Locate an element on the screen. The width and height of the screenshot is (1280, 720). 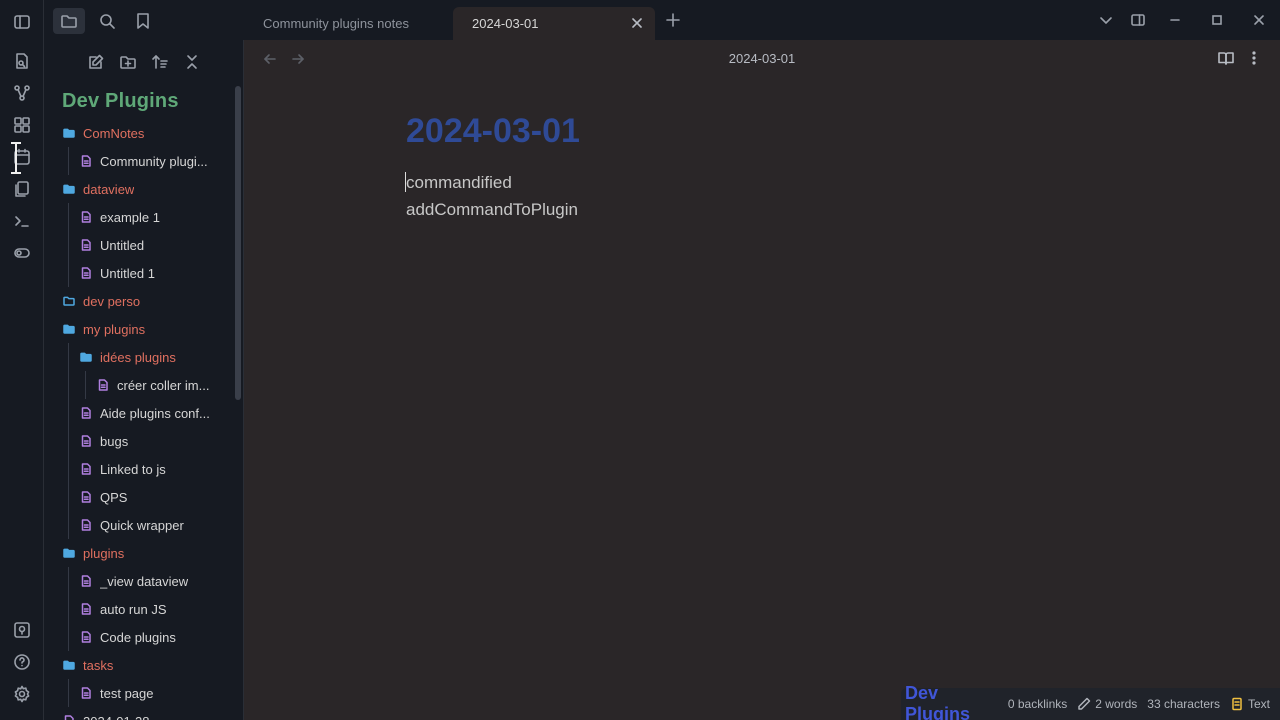
document-icon is located at coordinates (1237, 704).